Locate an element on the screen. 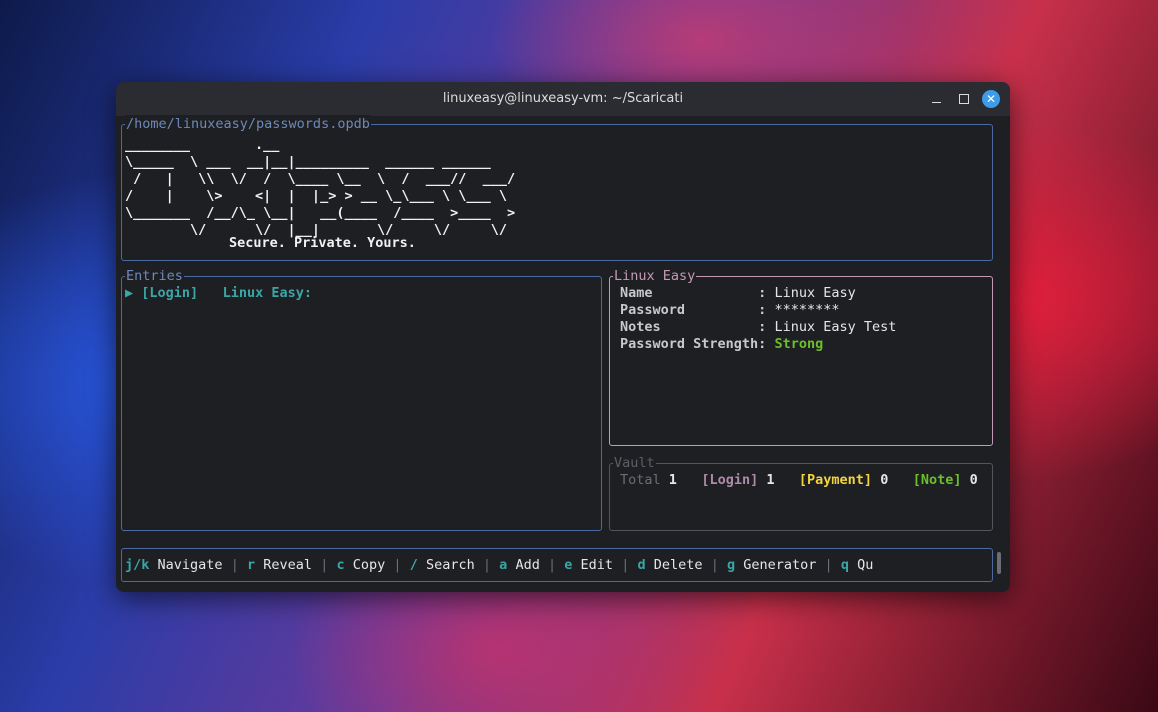  maximize-icon is located at coordinates (964, 99).